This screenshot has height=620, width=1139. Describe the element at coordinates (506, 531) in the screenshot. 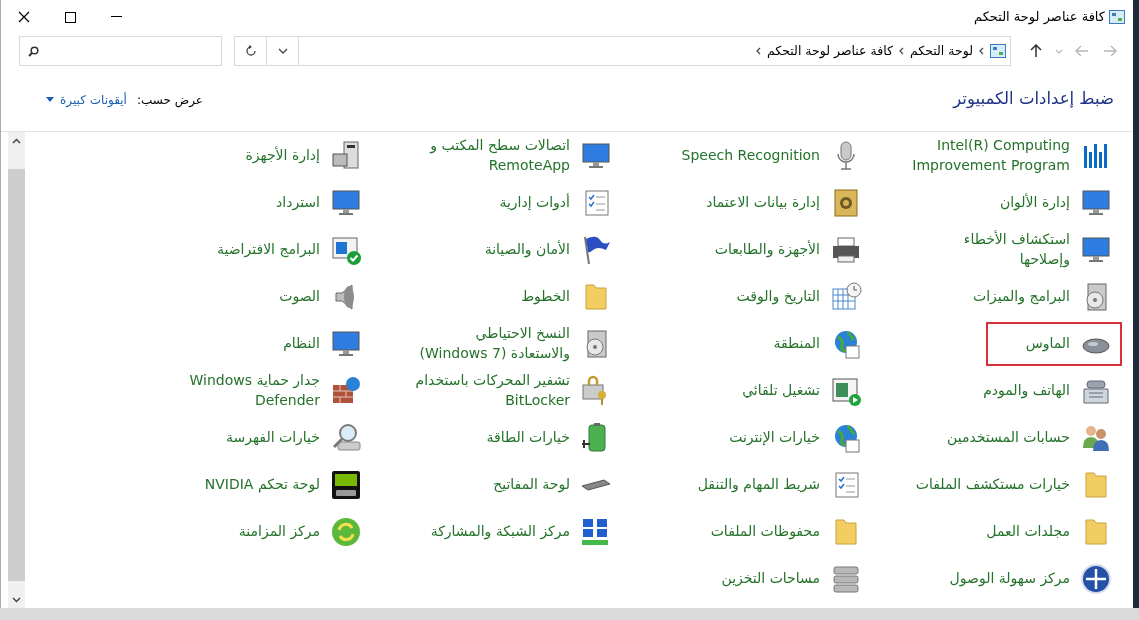

I see `control-panel-link: مركز الشبكة والمشاركة` at that location.